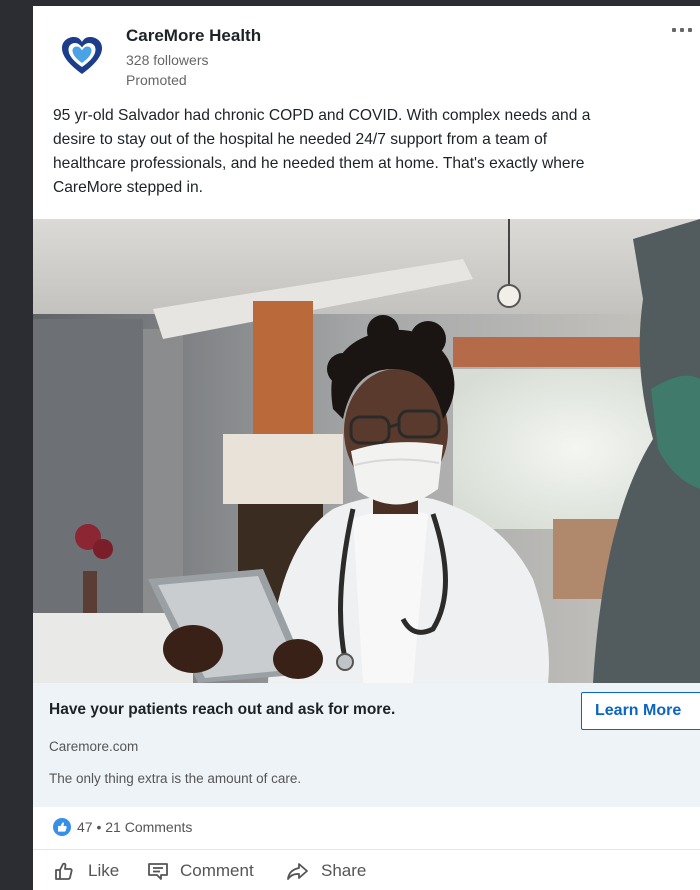  What do you see at coordinates (680, 30) in the screenshot?
I see `more-options-icon` at bounding box center [680, 30].